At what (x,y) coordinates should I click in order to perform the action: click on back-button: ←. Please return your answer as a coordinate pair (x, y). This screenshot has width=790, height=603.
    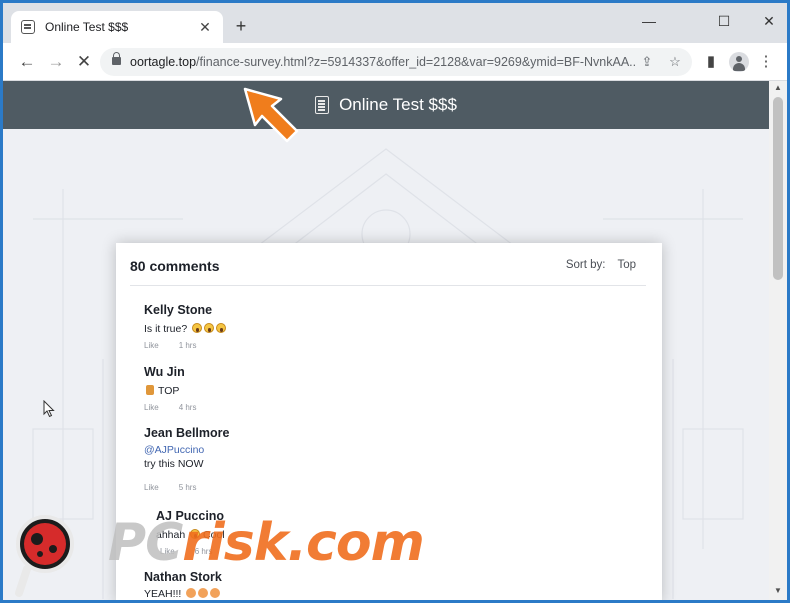
    Looking at the image, I should click on (27, 62).